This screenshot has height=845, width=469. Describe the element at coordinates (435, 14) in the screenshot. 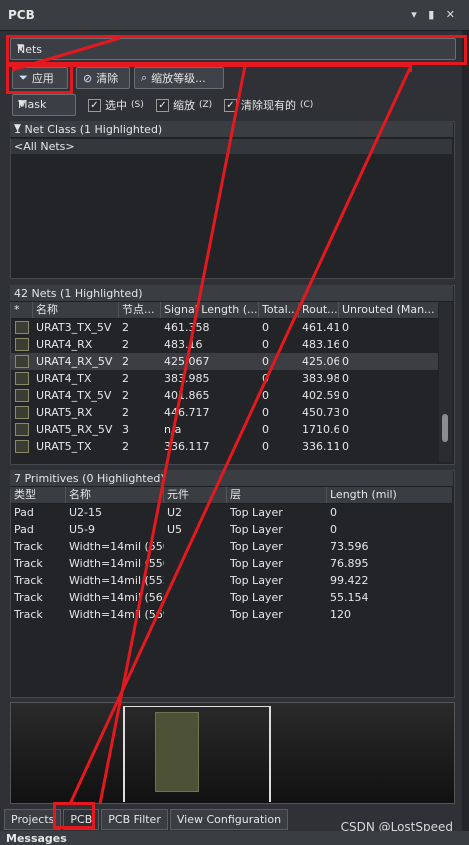

I see `panel-controls: ▾ ▮ ✕` at that location.